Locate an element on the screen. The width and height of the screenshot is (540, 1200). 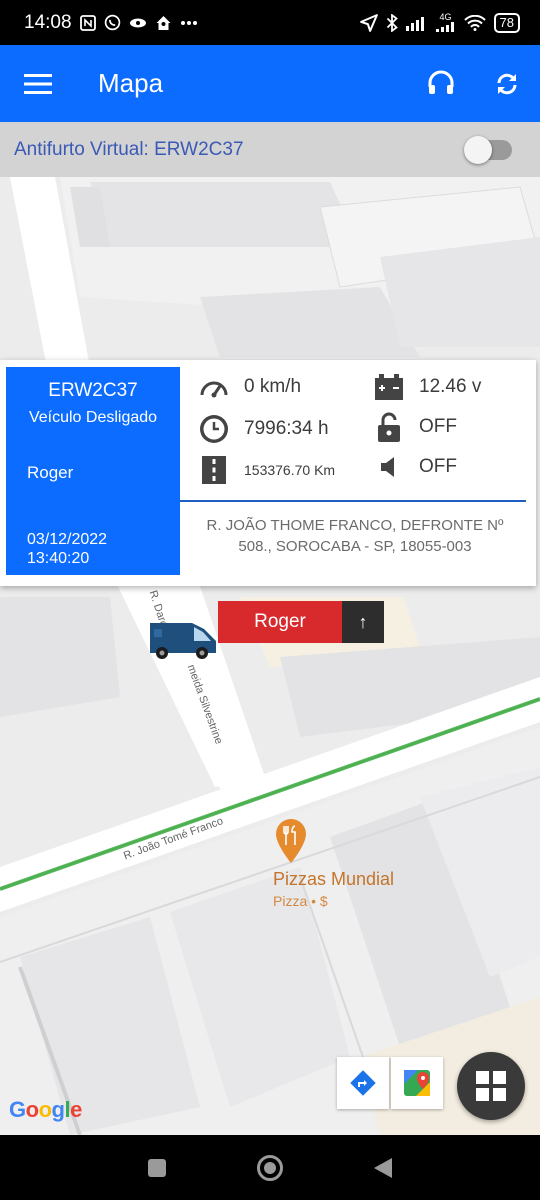
status-bar: 14:08 4G 78 is located at coordinates (270, 22).